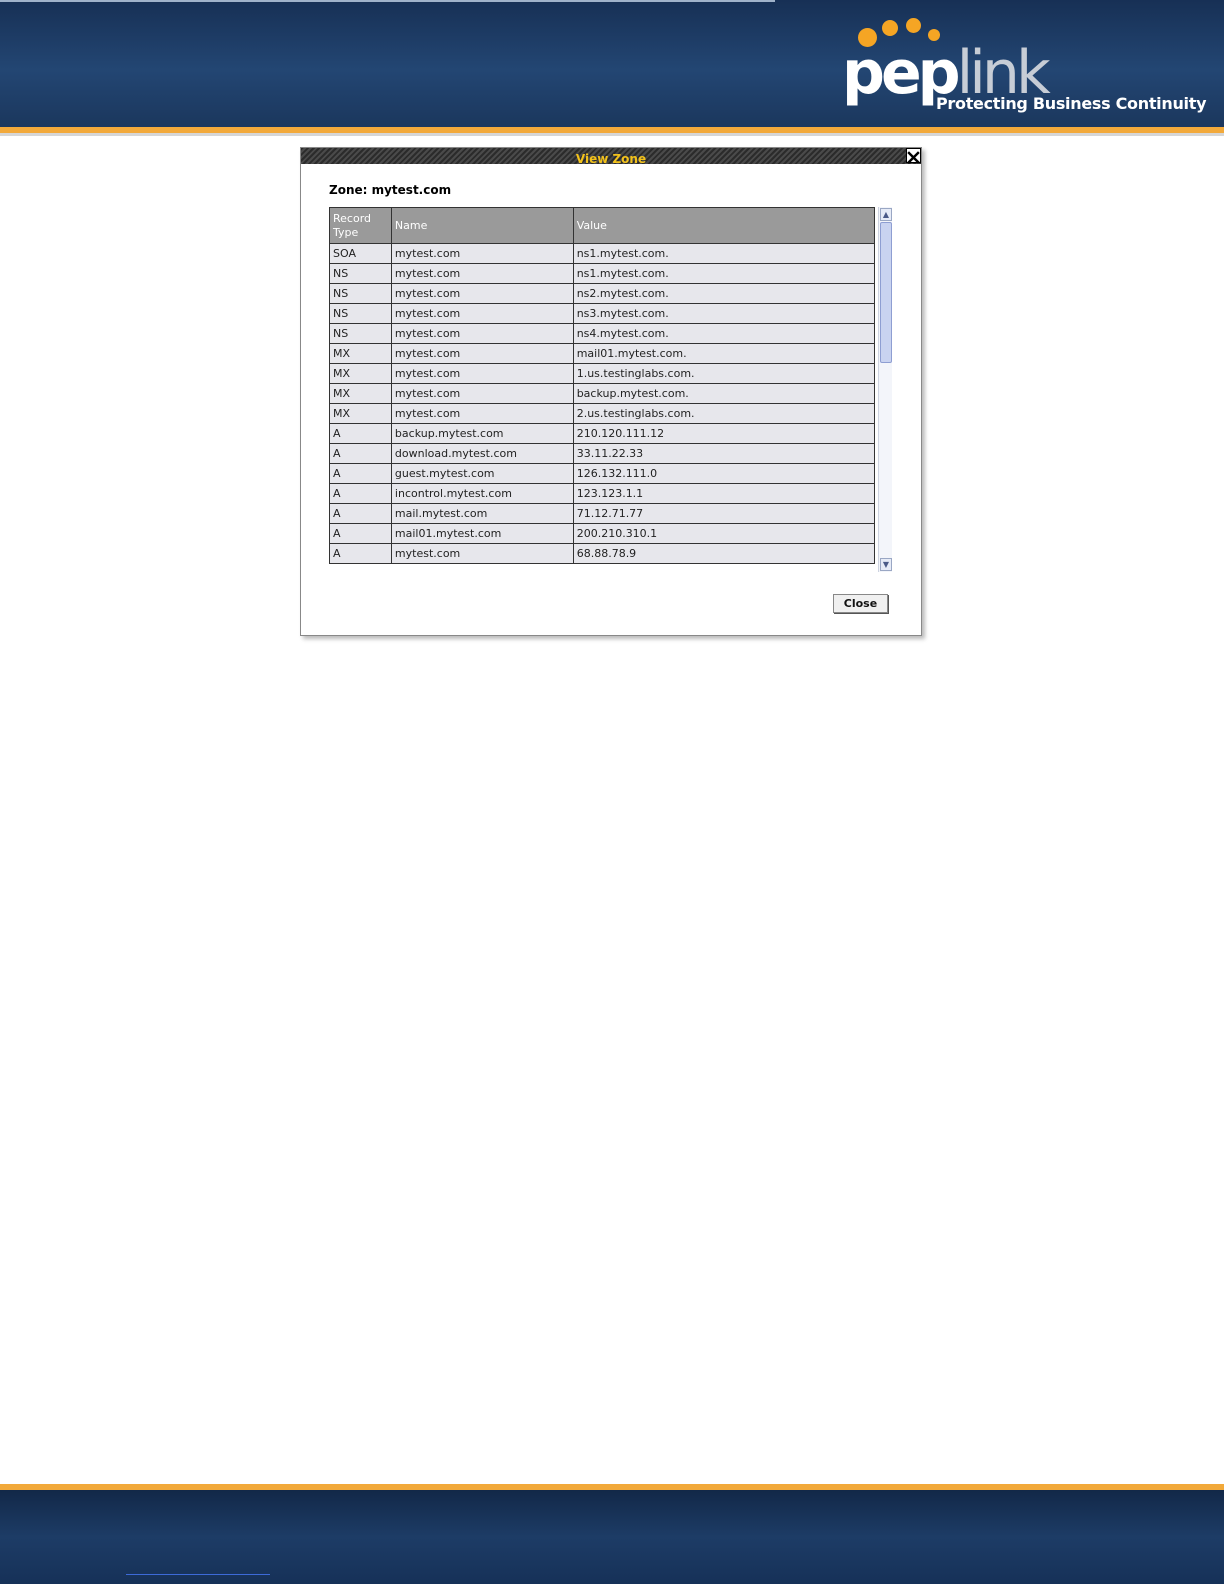 The image size is (1224, 1584). Describe the element at coordinates (860, 603) in the screenshot. I see `close-button: Close` at that location.